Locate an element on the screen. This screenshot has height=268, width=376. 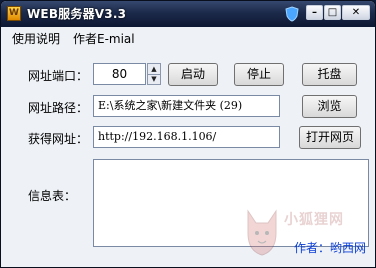
start-button: 启动 is located at coordinates (193, 74).